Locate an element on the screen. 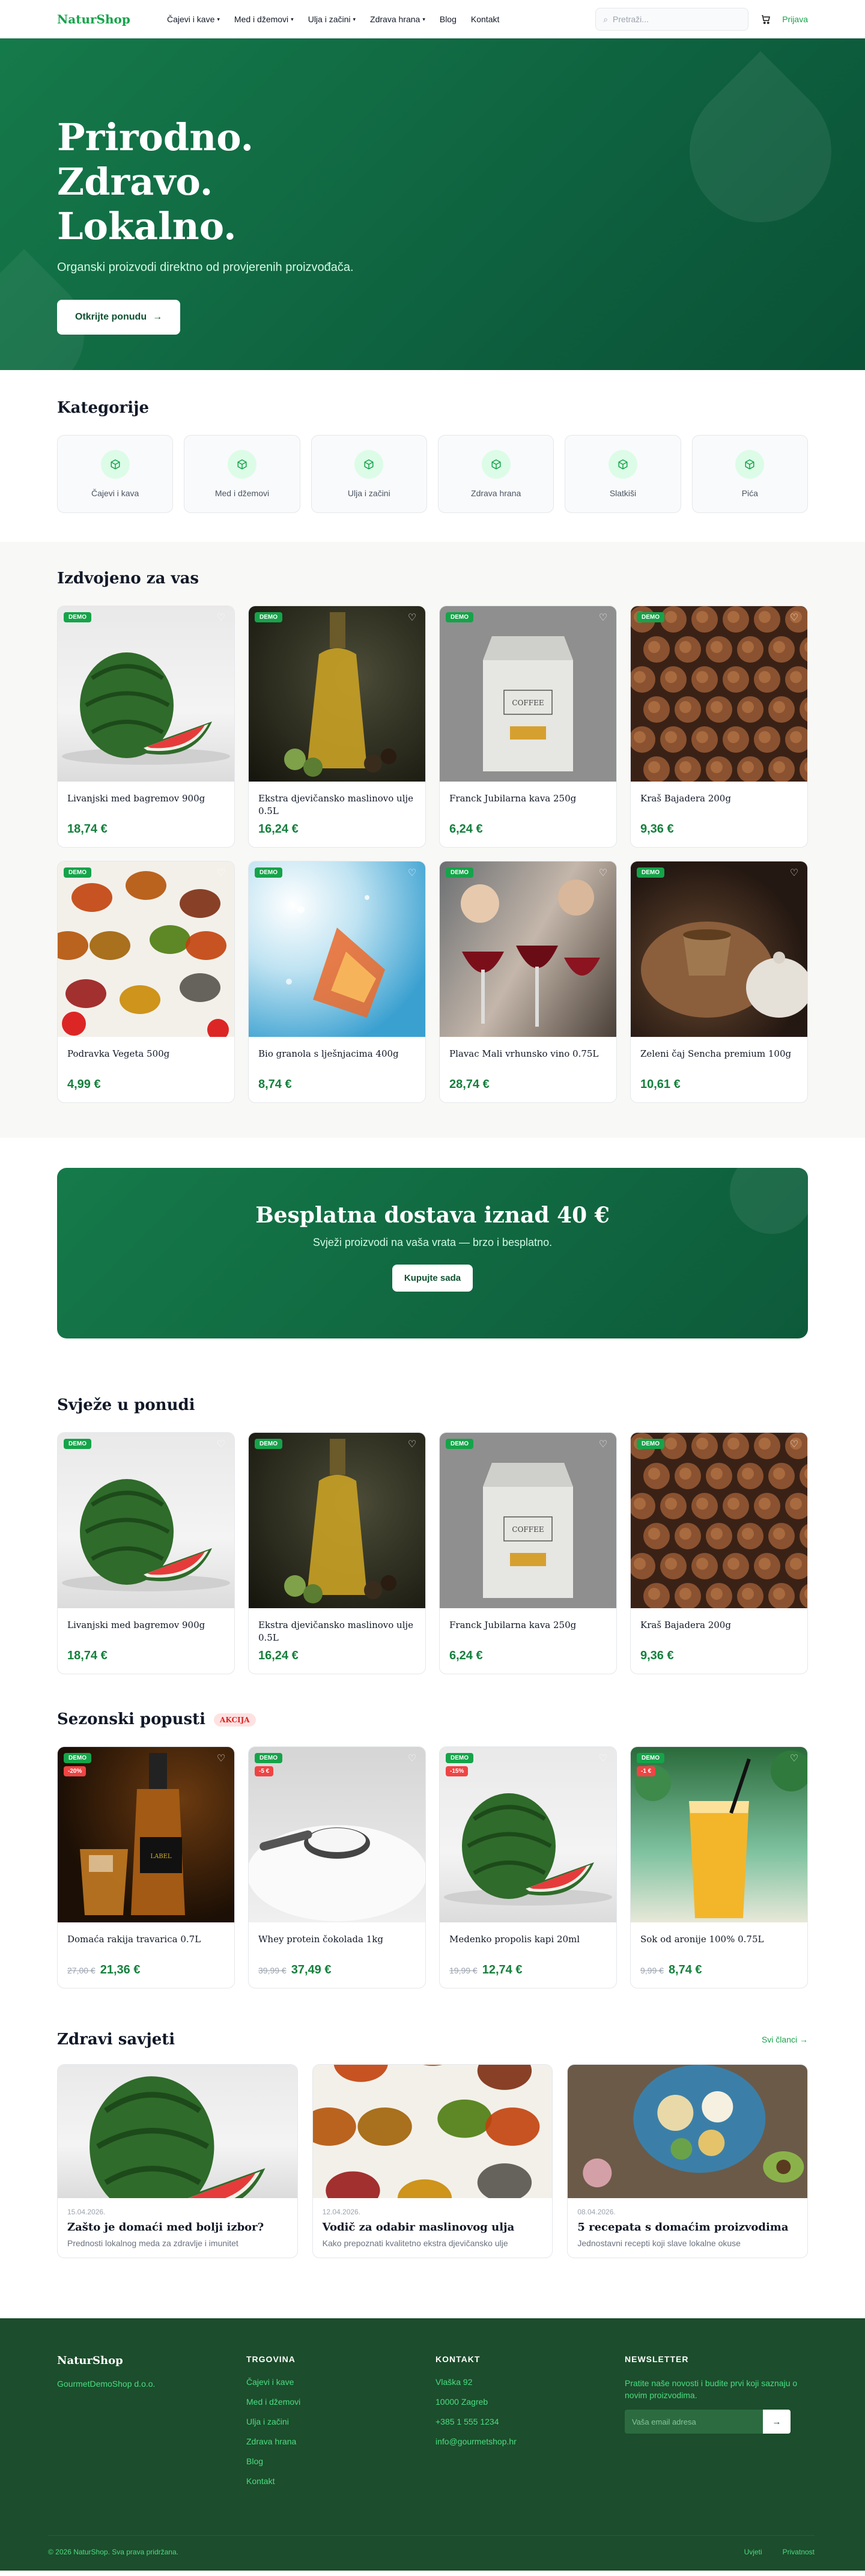  footer-link: Ulja i začini is located at coordinates (341, 2421).